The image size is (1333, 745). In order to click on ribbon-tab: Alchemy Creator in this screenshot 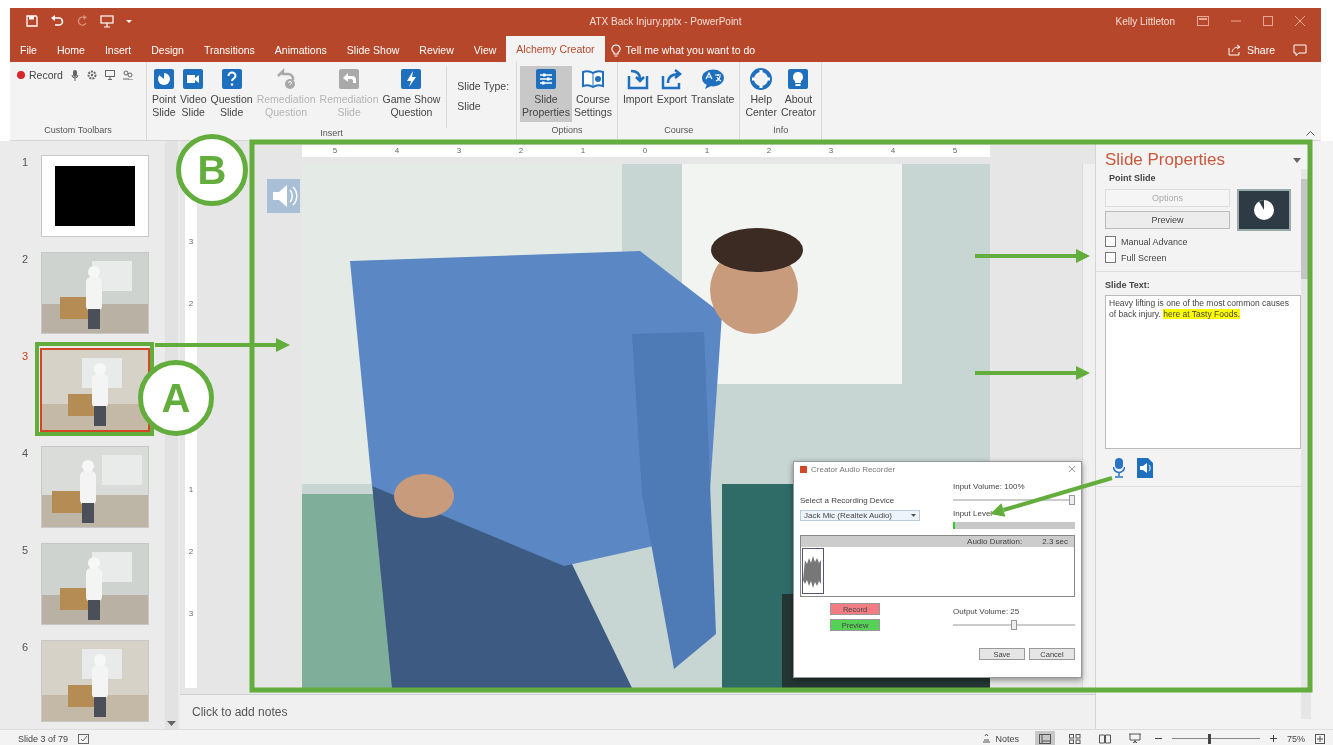, I will do `click(555, 49)`.